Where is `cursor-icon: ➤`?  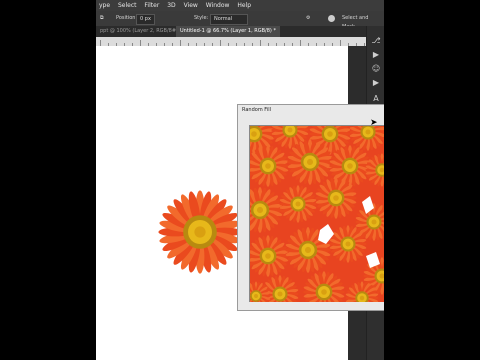
cursor-icon: ➤ is located at coordinates (374, 123).